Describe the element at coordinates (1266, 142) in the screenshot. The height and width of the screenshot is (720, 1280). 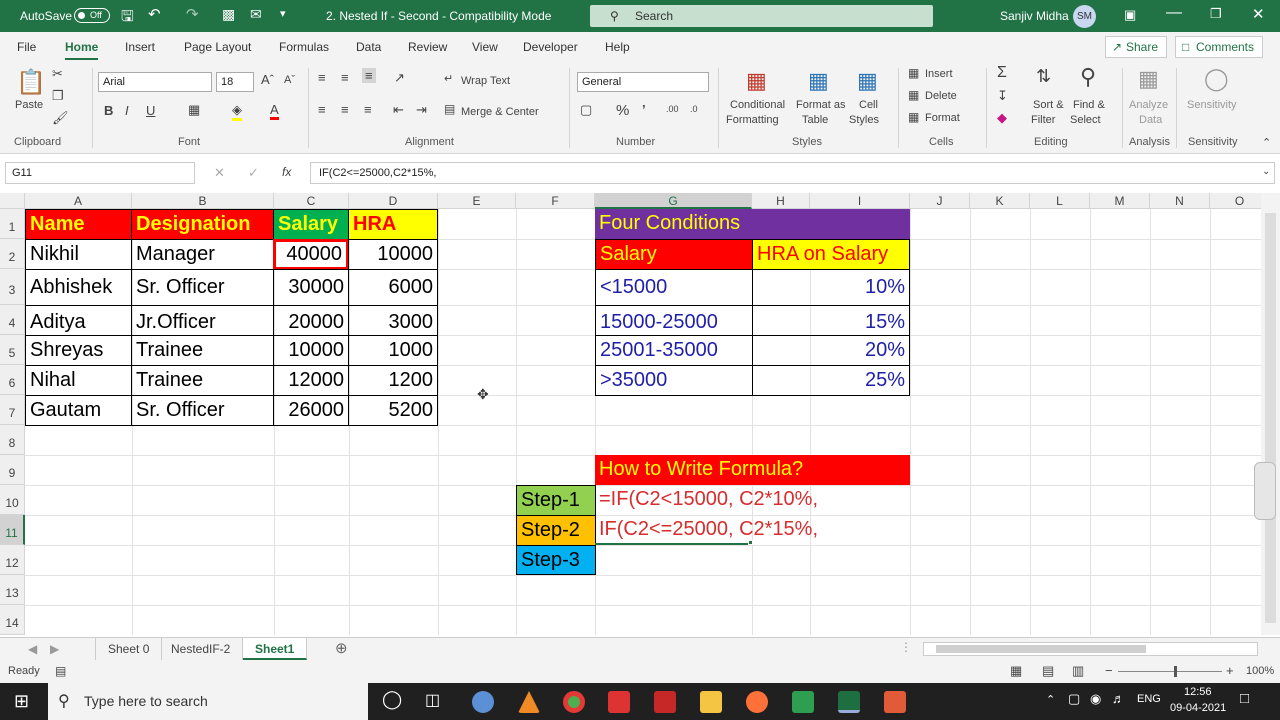
I see `collapse-ribbon-icon: ⌃` at that location.